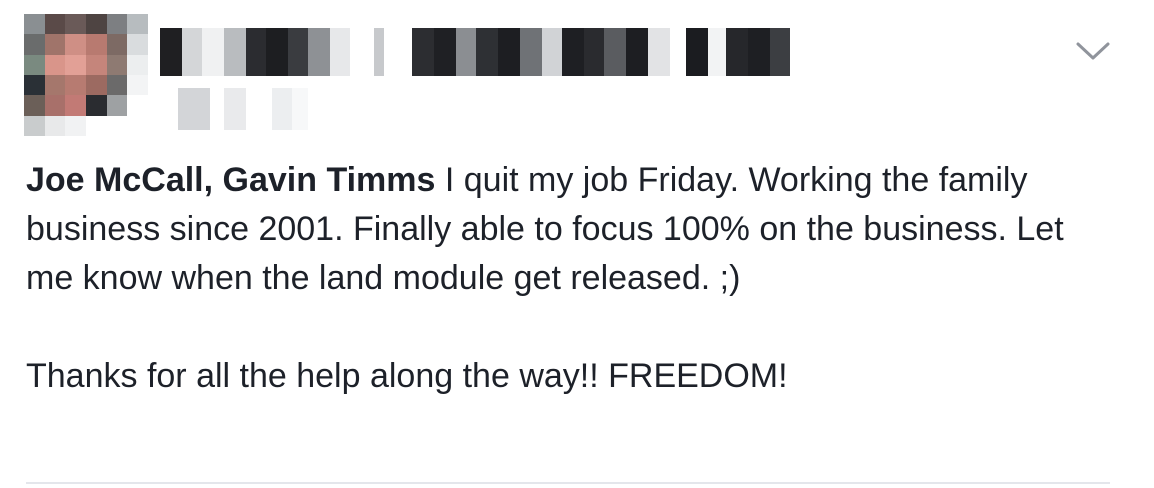 The height and width of the screenshot is (488, 1154). Describe the element at coordinates (568, 483) in the screenshot. I see `divider` at that location.